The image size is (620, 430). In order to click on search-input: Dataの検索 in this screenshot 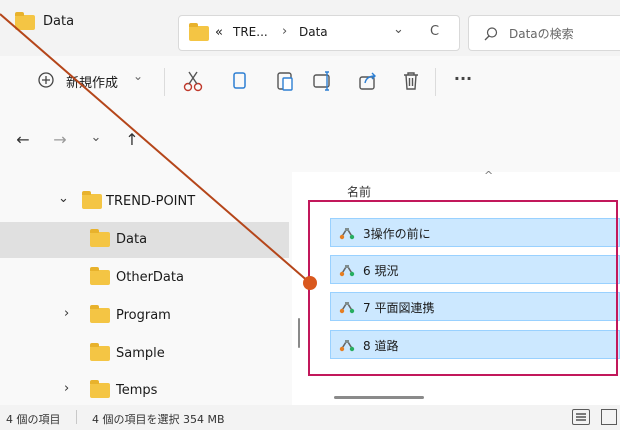, I will do `click(541, 33)`.